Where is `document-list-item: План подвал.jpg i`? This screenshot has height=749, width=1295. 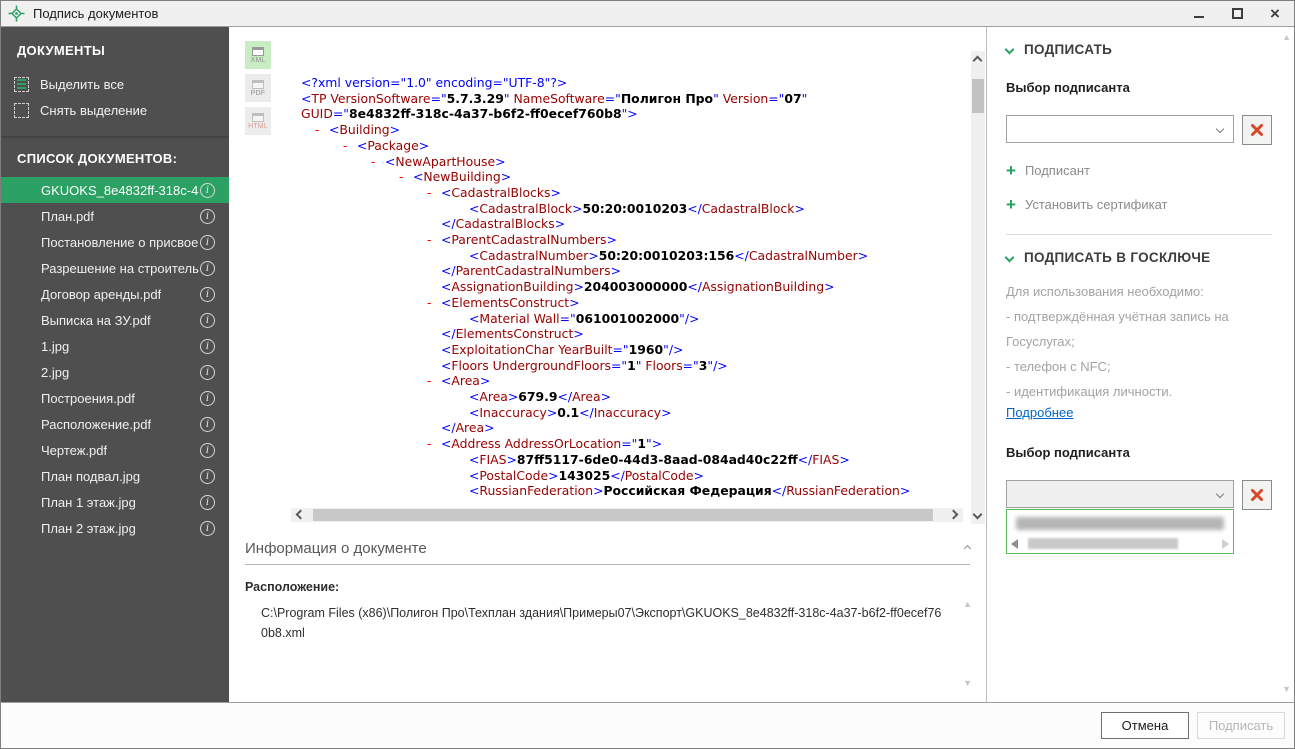
document-list-item: План подвал.jpg i is located at coordinates (115, 476).